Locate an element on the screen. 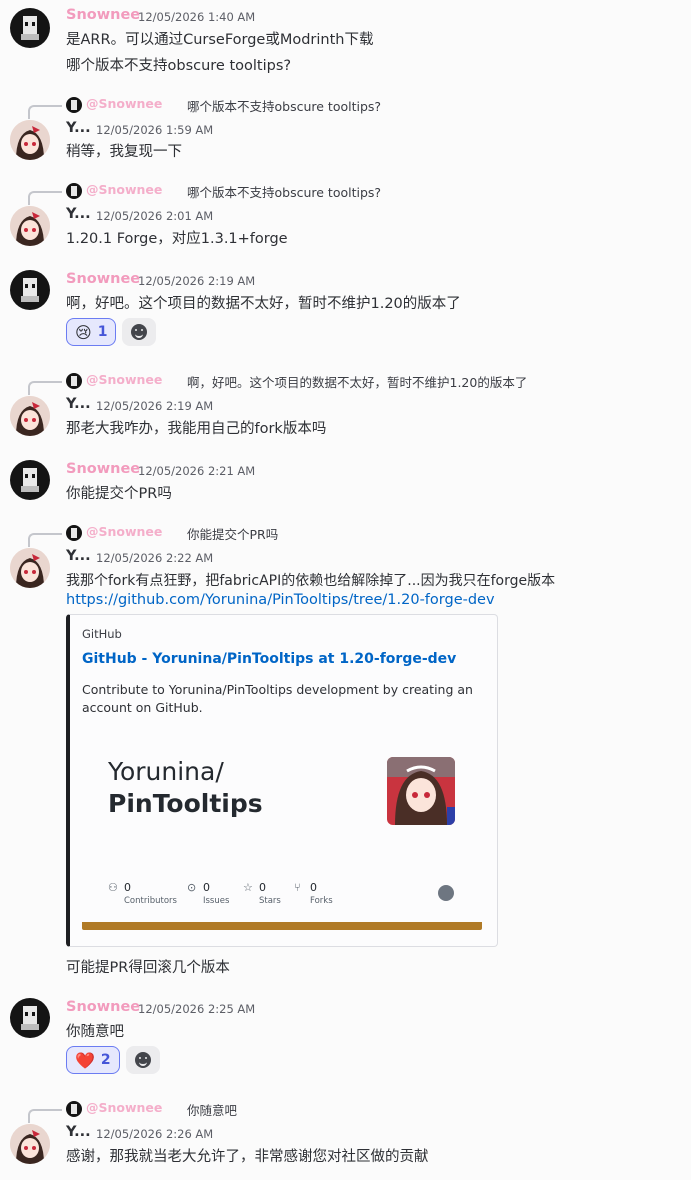 The height and width of the screenshot is (1180, 691). message-text: 感谢，那我就当老大允许了，非常感谢您对社区做的贡献 is located at coordinates (247, 1157).